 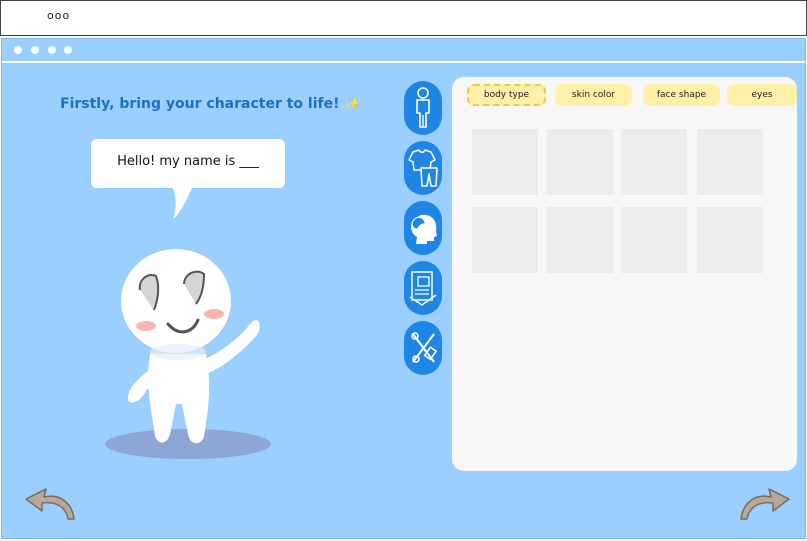 I want to click on tools-icon, so click(x=424, y=347).